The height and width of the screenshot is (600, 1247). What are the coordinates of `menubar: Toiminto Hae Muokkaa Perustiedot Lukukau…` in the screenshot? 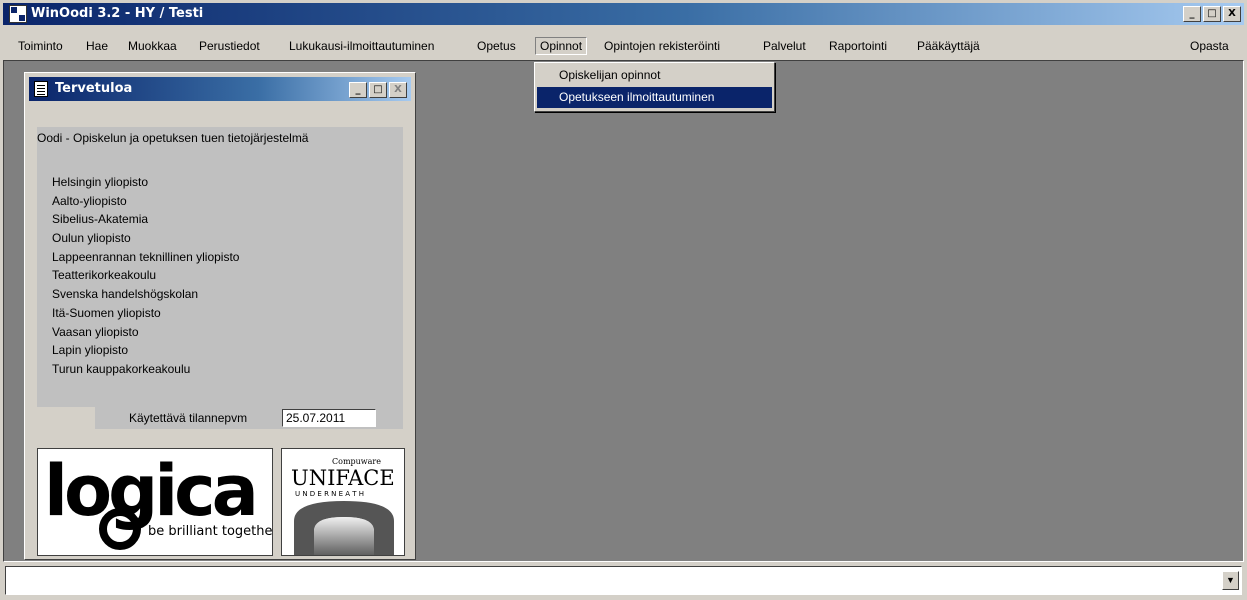 It's located at (623, 48).